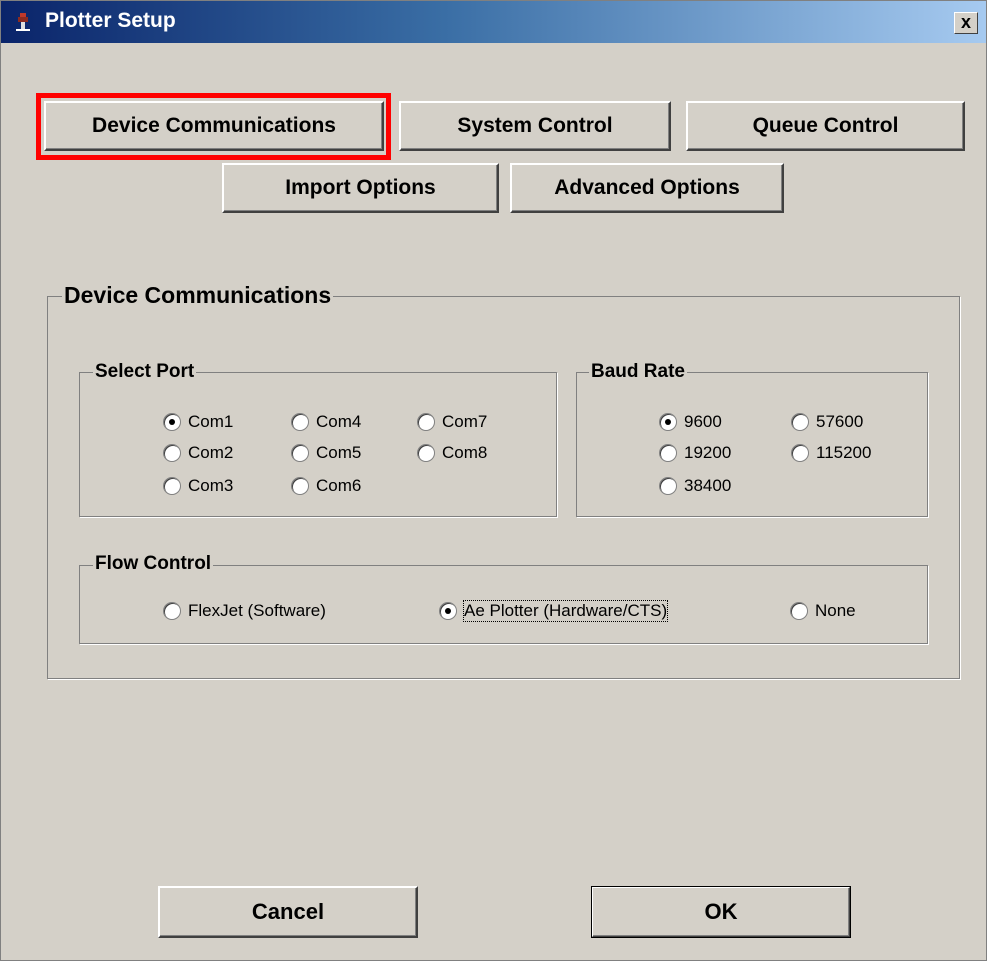 Image resolution: width=987 pixels, height=961 pixels. I want to click on tab-system-control-label: System Control, so click(535, 125).